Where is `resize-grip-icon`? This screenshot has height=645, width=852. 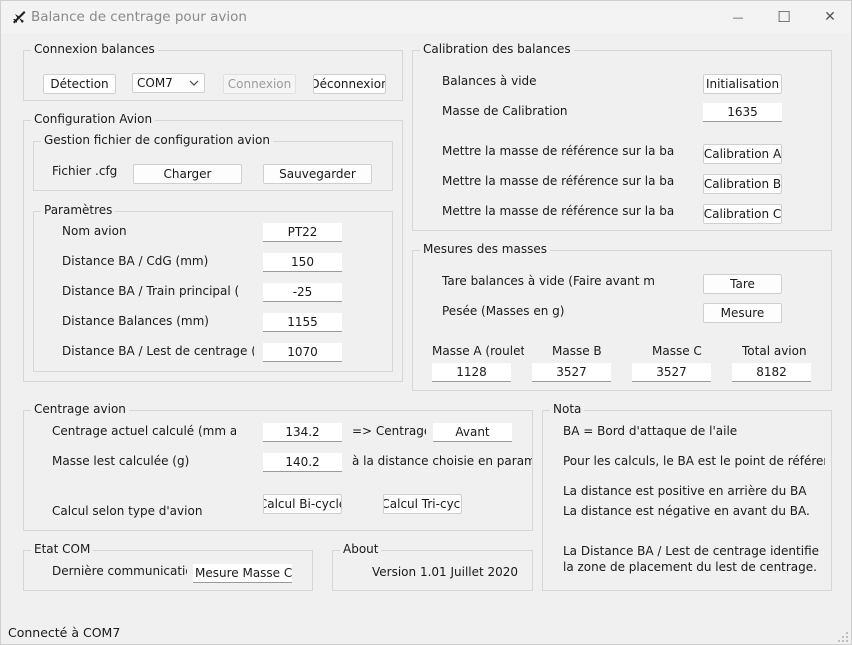
resize-grip-icon is located at coordinates (843, 637).